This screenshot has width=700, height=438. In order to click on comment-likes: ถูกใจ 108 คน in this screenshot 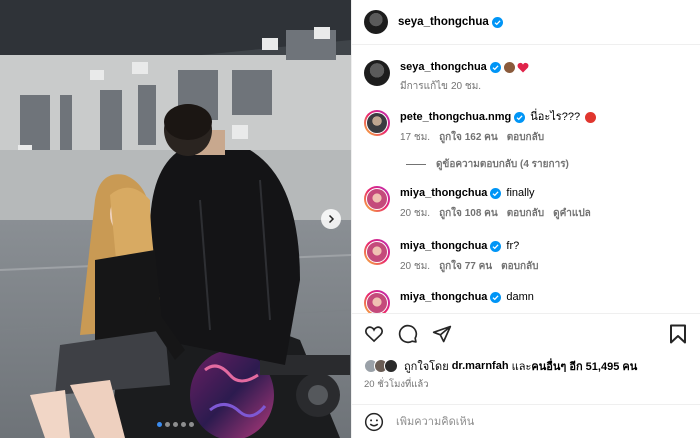, I will do `click(468, 213)`.